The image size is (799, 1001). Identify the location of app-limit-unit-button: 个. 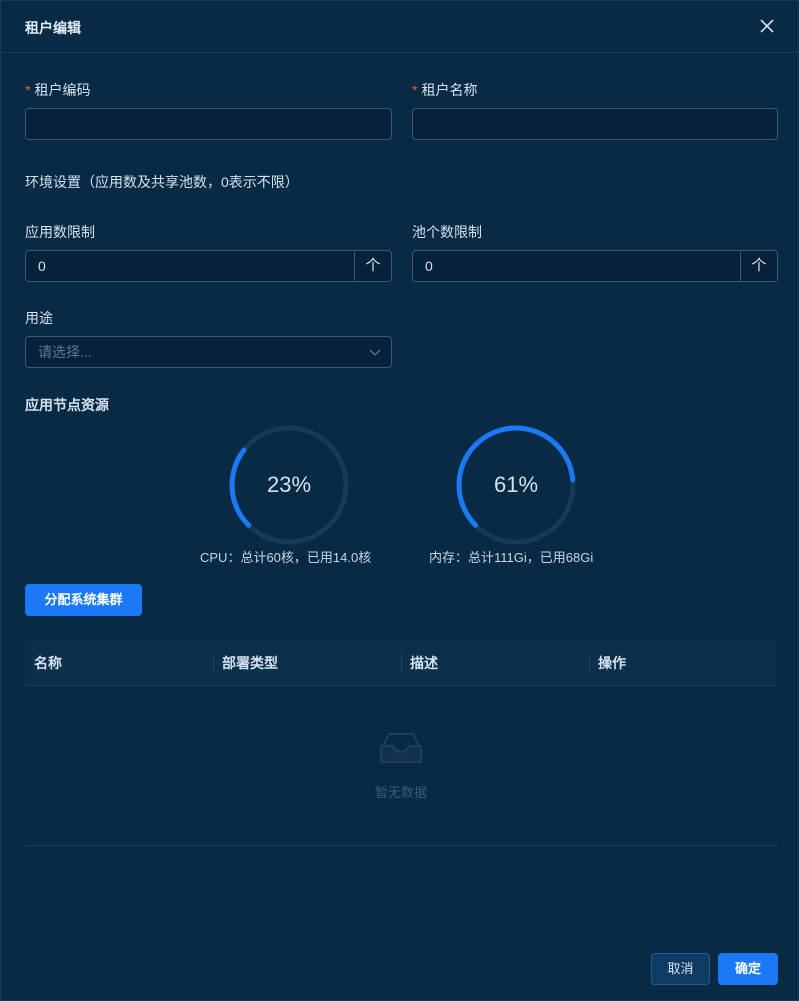
(372, 266).